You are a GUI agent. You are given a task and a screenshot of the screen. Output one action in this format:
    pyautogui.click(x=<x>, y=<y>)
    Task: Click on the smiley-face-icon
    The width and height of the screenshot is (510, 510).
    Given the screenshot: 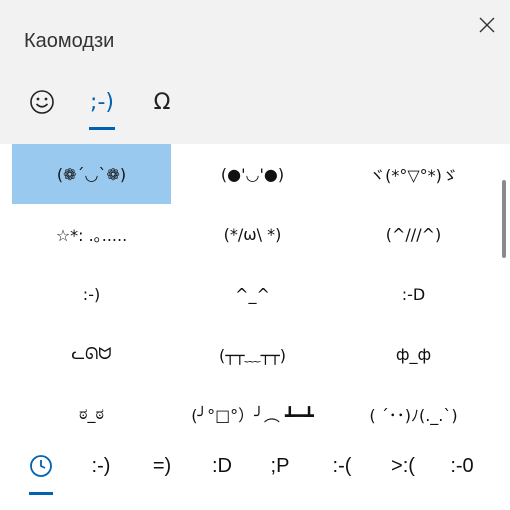 What is the action you would take?
    pyautogui.click(x=42, y=102)
    